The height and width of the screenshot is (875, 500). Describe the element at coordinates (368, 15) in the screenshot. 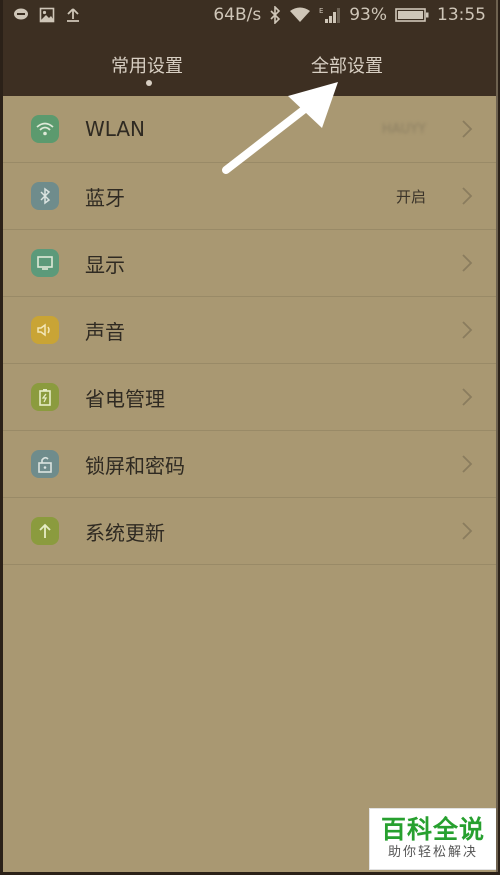

I see `battery-percent: 93%` at that location.